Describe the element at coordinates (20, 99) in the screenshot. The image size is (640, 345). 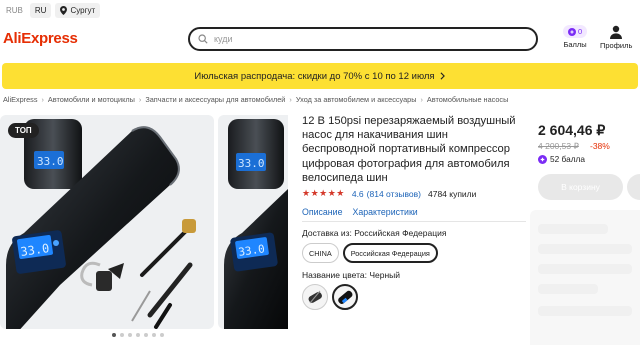
I see `breadcrumb-item: AliExpress` at that location.